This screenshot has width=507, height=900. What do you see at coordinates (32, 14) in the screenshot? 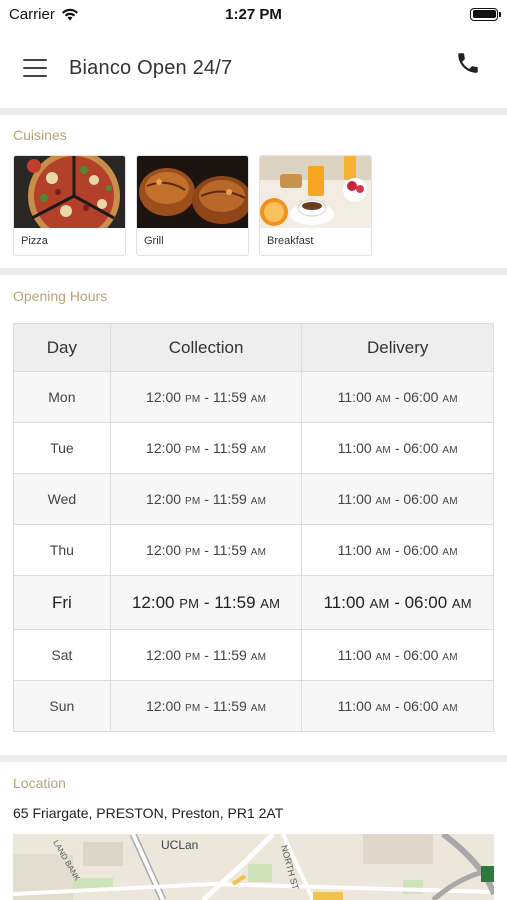
I see `carrier-label: Carrier` at bounding box center [32, 14].